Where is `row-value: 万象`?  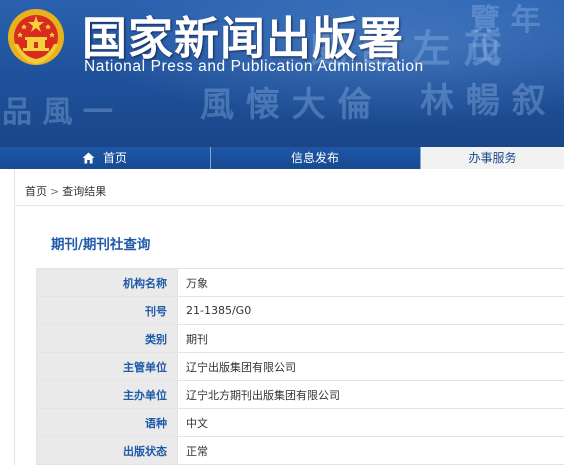
row-value: 万象 is located at coordinates (370, 282).